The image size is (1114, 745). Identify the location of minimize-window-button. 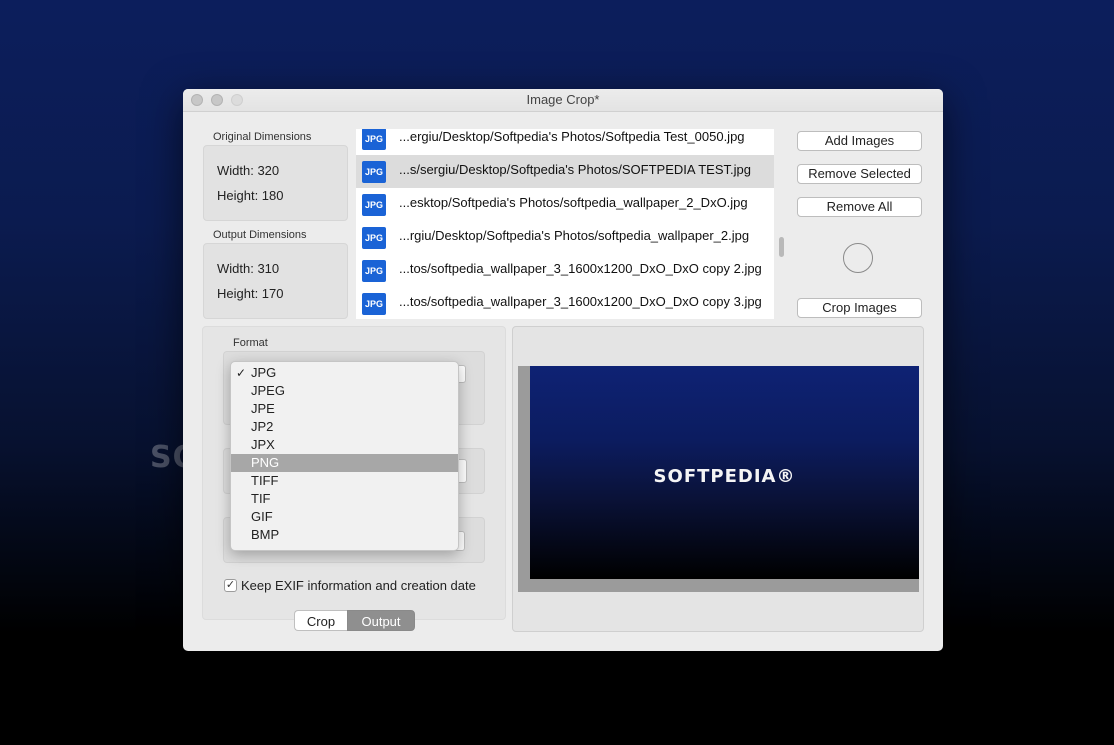
(217, 100).